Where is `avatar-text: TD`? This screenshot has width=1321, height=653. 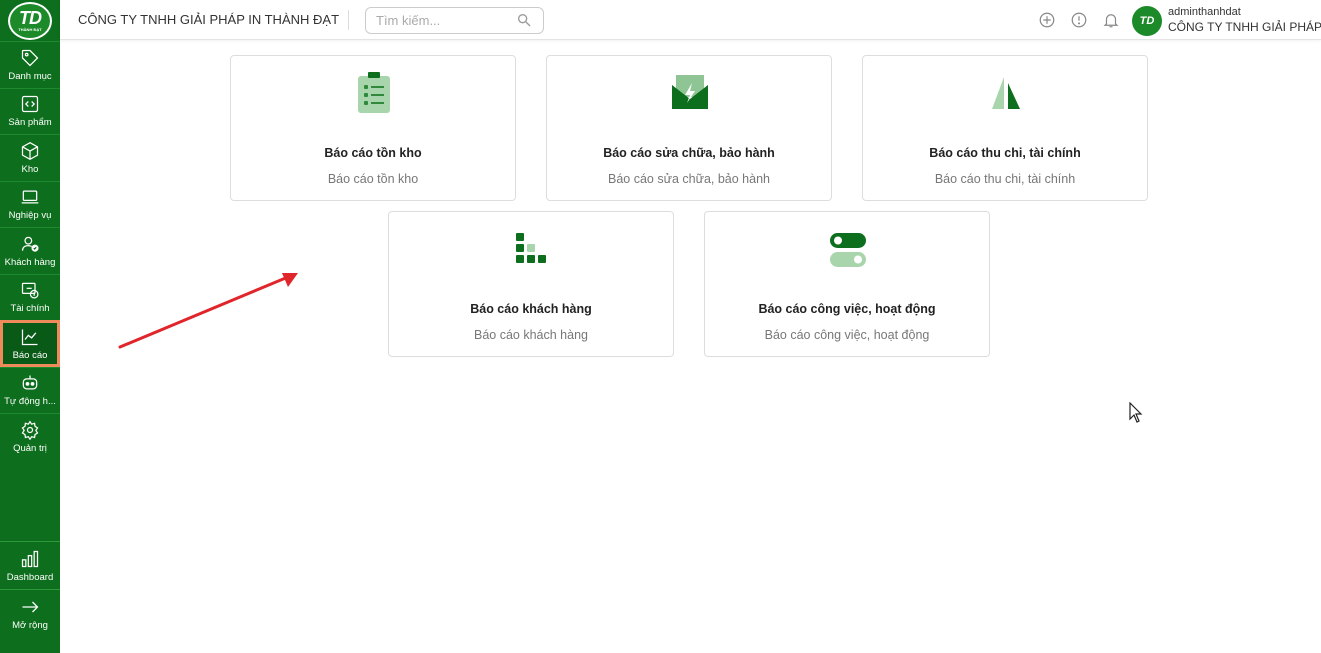
avatar-text: TD is located at coordinates (1147, 21).